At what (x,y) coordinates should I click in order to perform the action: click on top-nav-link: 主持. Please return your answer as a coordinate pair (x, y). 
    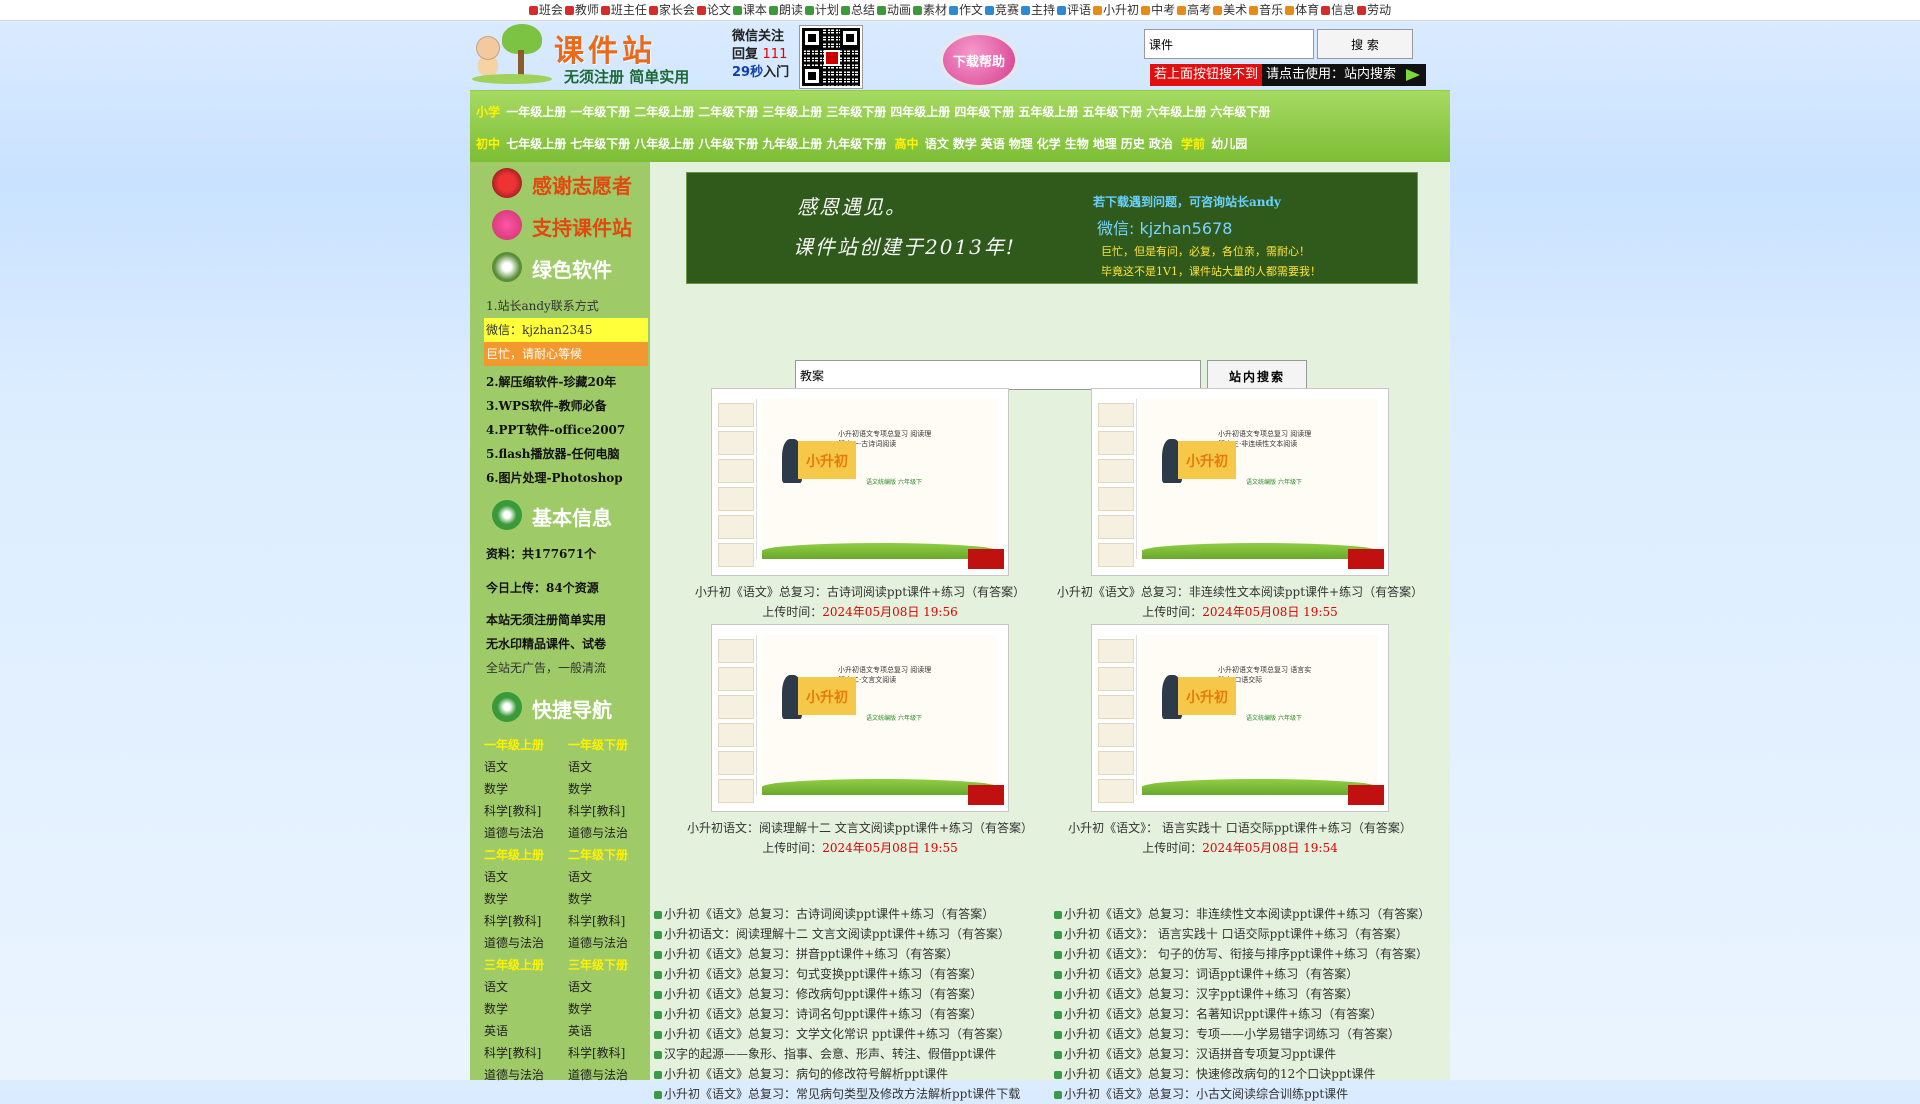
    Looking at the image, I should click on (1038, 10).